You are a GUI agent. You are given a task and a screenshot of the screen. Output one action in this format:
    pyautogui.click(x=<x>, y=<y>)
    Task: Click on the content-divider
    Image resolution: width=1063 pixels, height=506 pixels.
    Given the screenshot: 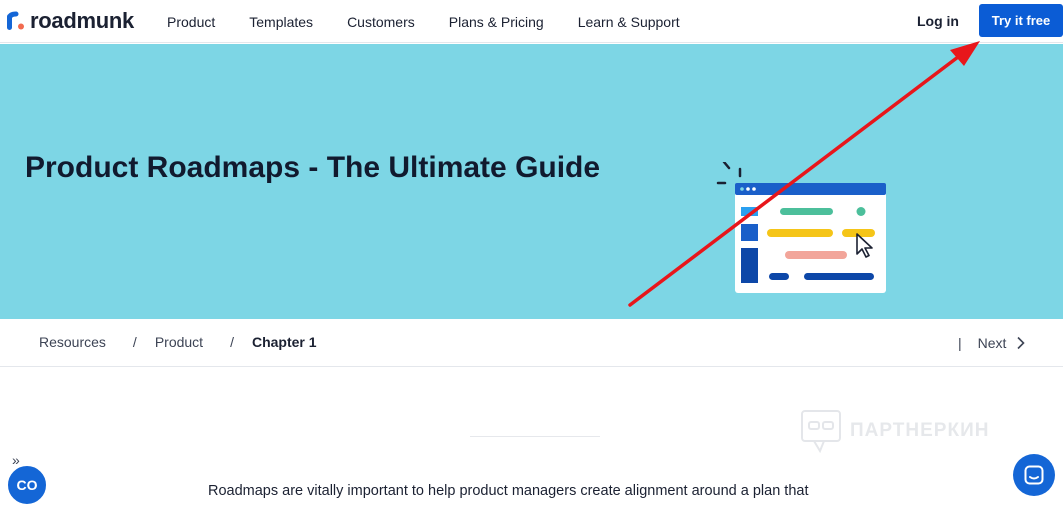 What is the action you would take?
    pyautogui.click(x=535, y=436)
    